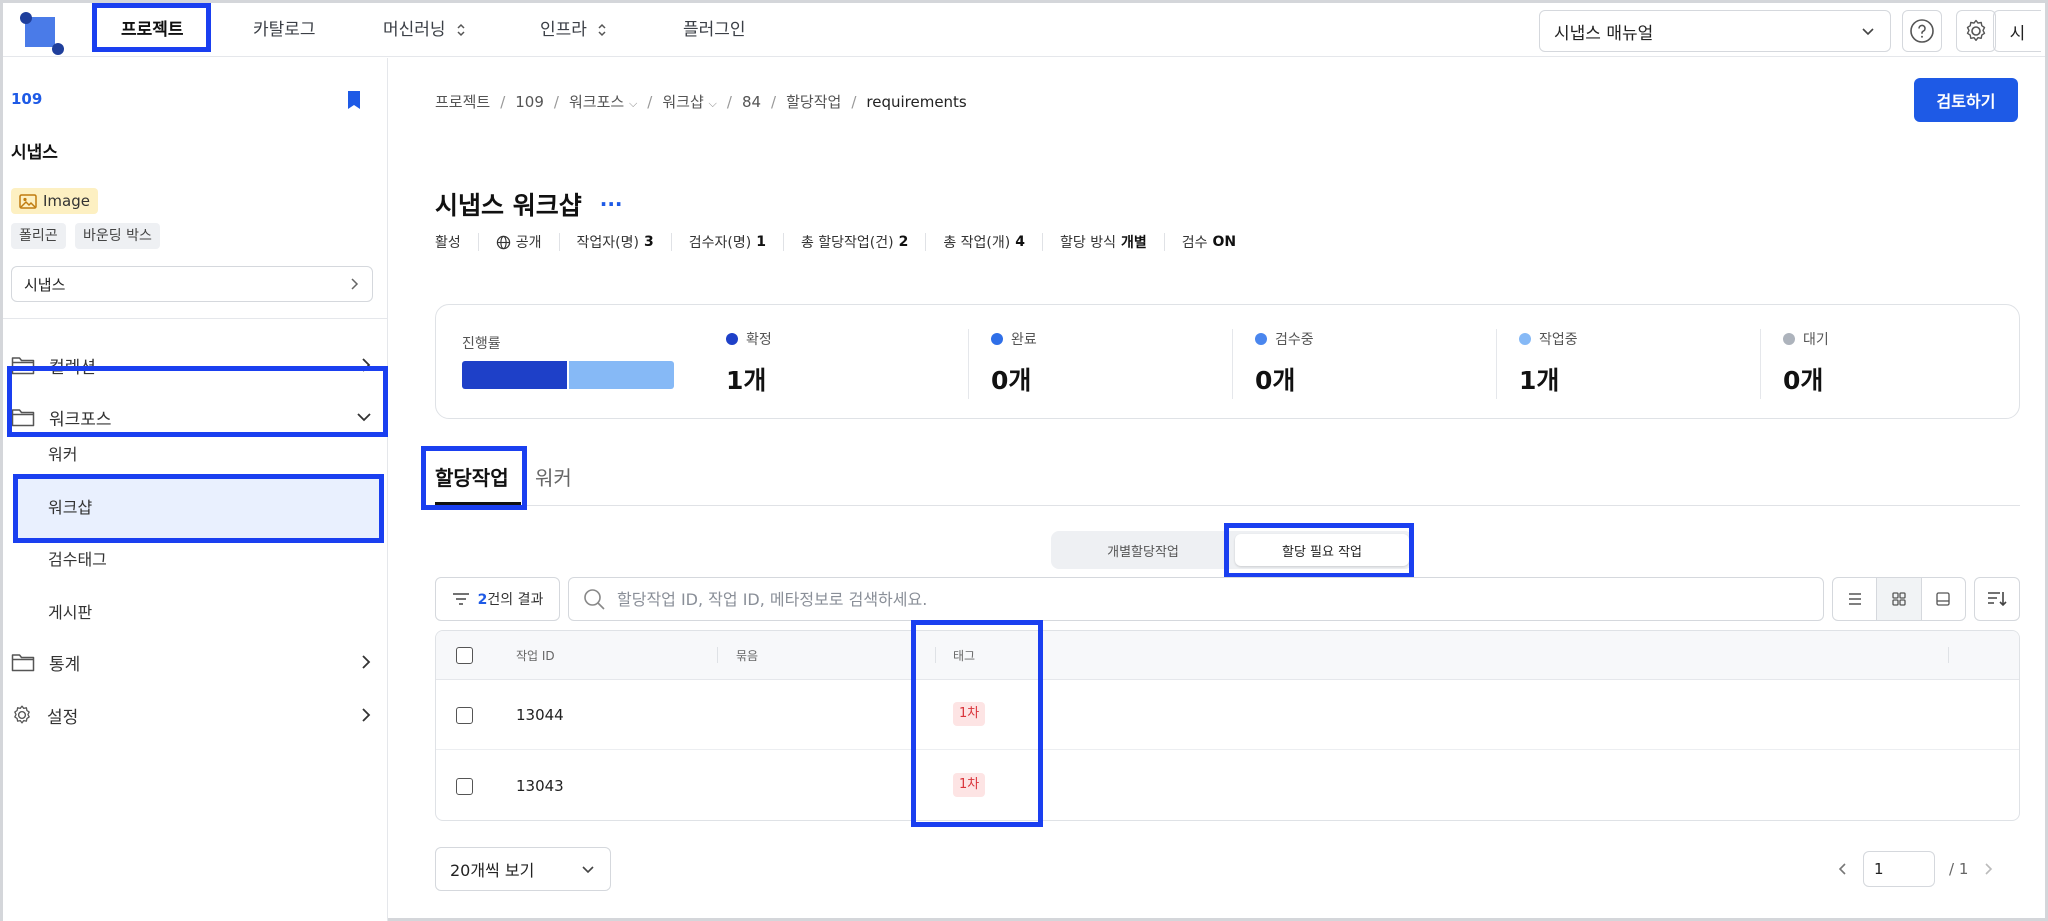 The height and width of the screenshot is (921, 2048). I want to click on breadcrumb-projects: 프로젝트, so click(462, 101).